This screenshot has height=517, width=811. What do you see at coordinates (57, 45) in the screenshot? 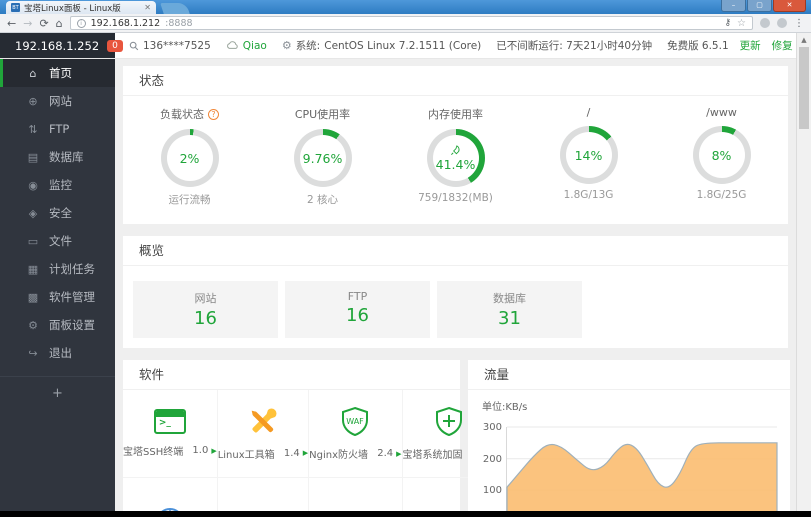
I see `server-ip: 192.168.1.252` at bounding box center [57, 45].